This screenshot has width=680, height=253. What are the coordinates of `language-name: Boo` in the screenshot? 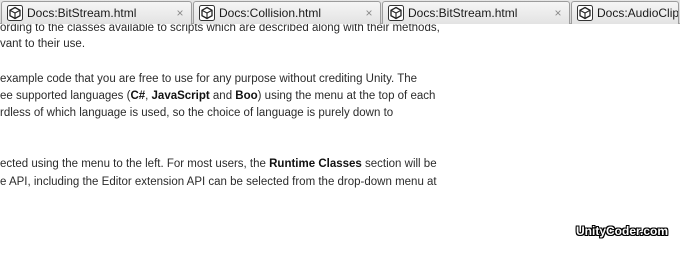 It's located at (246, 96).